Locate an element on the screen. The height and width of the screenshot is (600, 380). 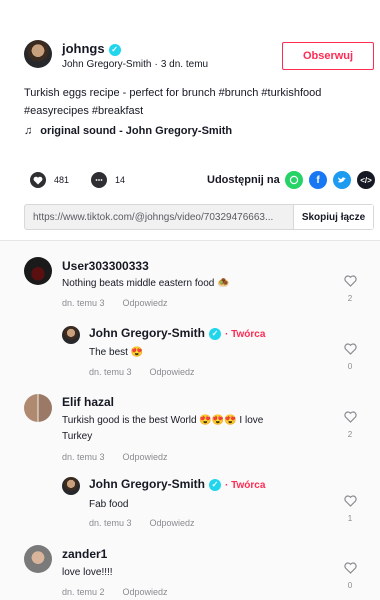
post-actions: 481 14 is located at coordinates (88, 180).